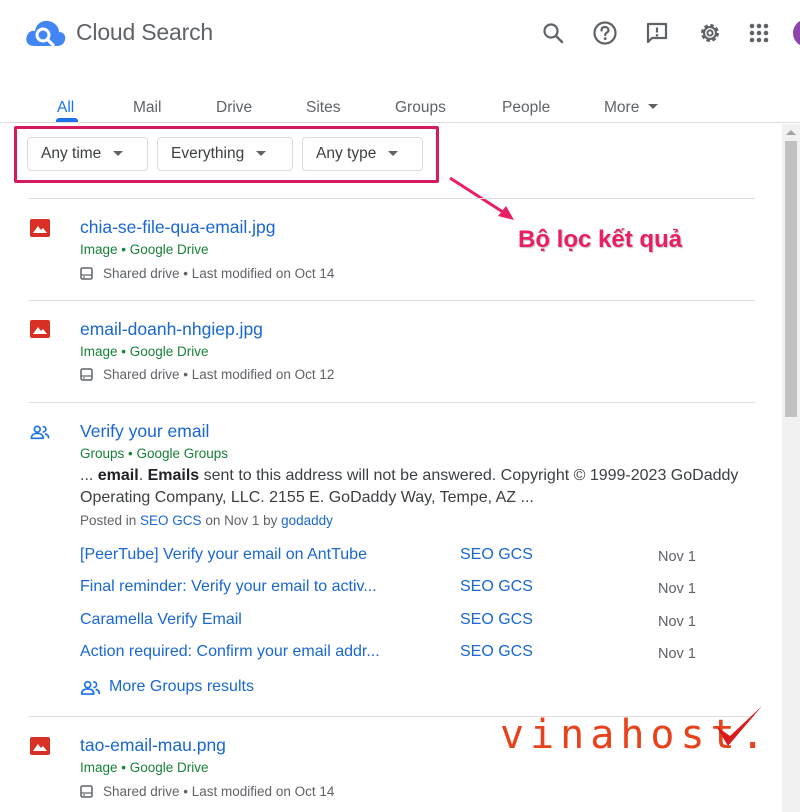 The height and width of the screenshot is (812, 800). Describe the element at coordinates (154, 453) in the screenshot. I see `result-source: Groups • Google Groups` at that location.